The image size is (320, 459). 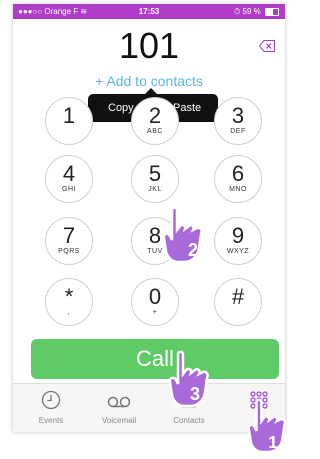 I want to click on tab-voicemail: Voicemail, so click(x=119, y=407).